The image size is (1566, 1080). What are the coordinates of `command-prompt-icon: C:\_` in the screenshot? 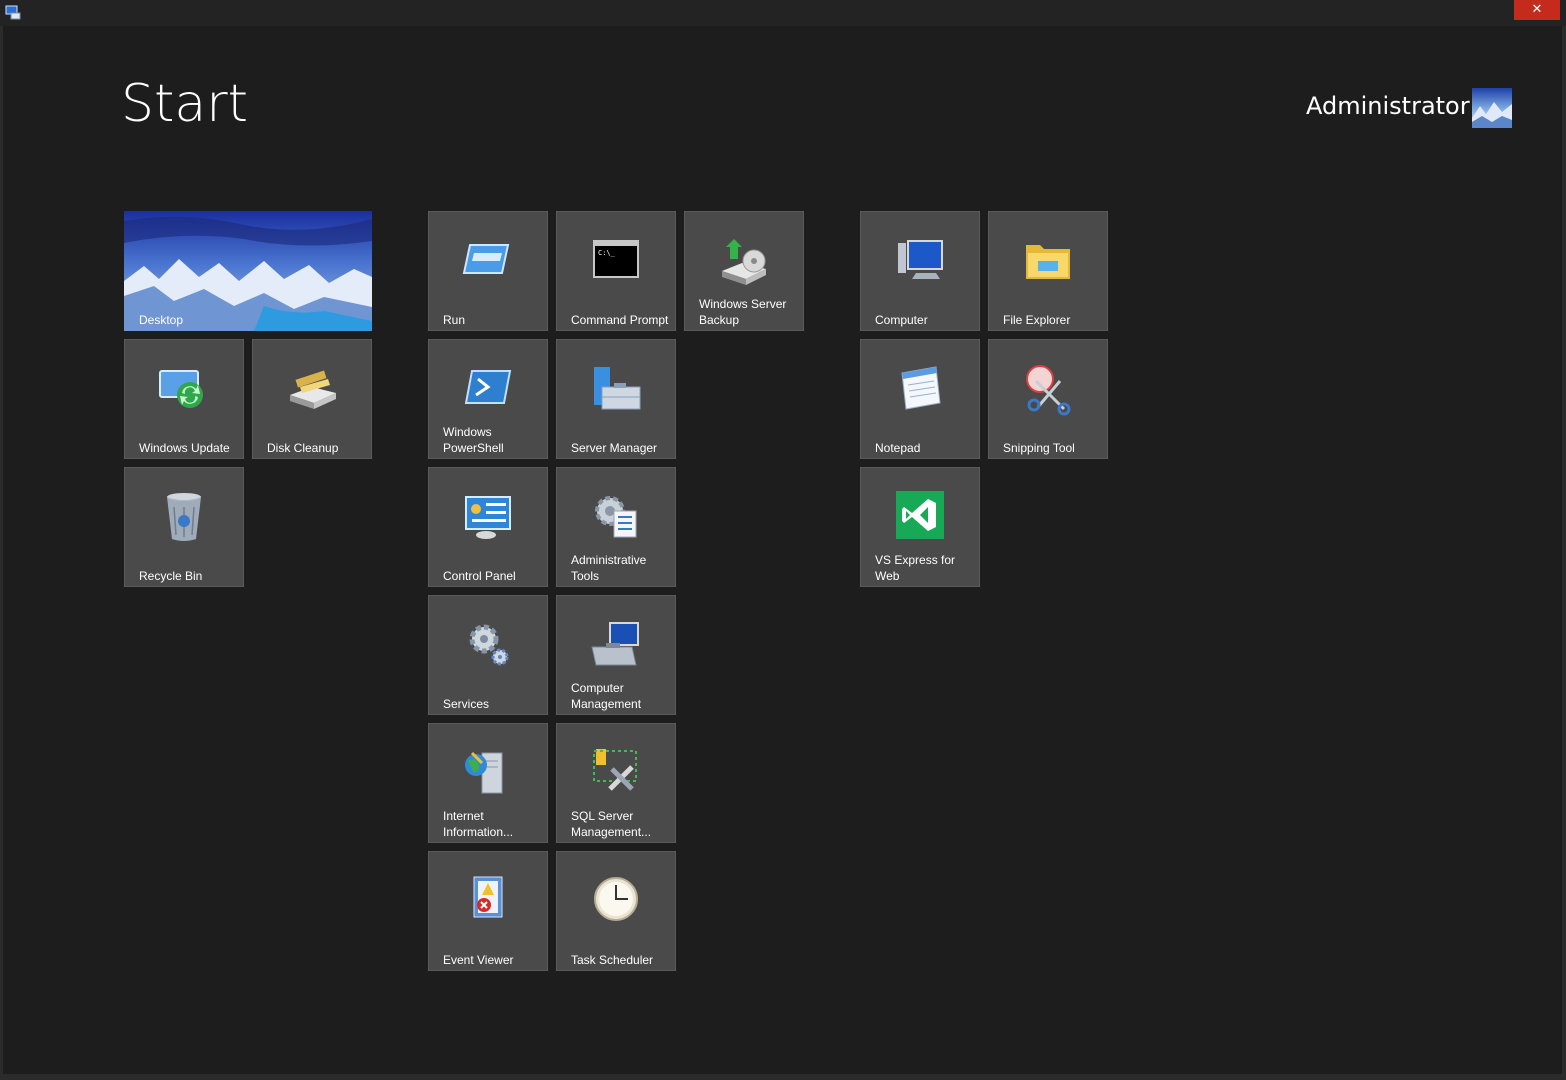 It's located at (616, 259).